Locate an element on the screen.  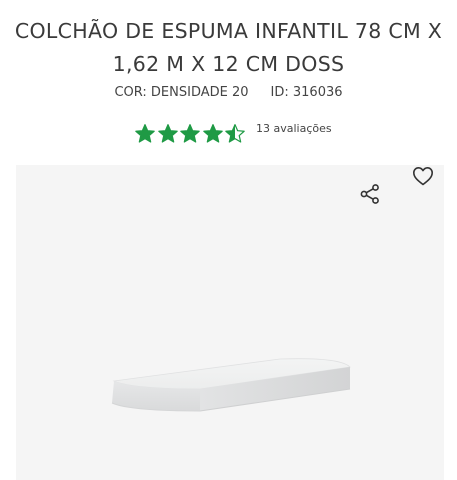
star-row is located at coordinates (190, 134).